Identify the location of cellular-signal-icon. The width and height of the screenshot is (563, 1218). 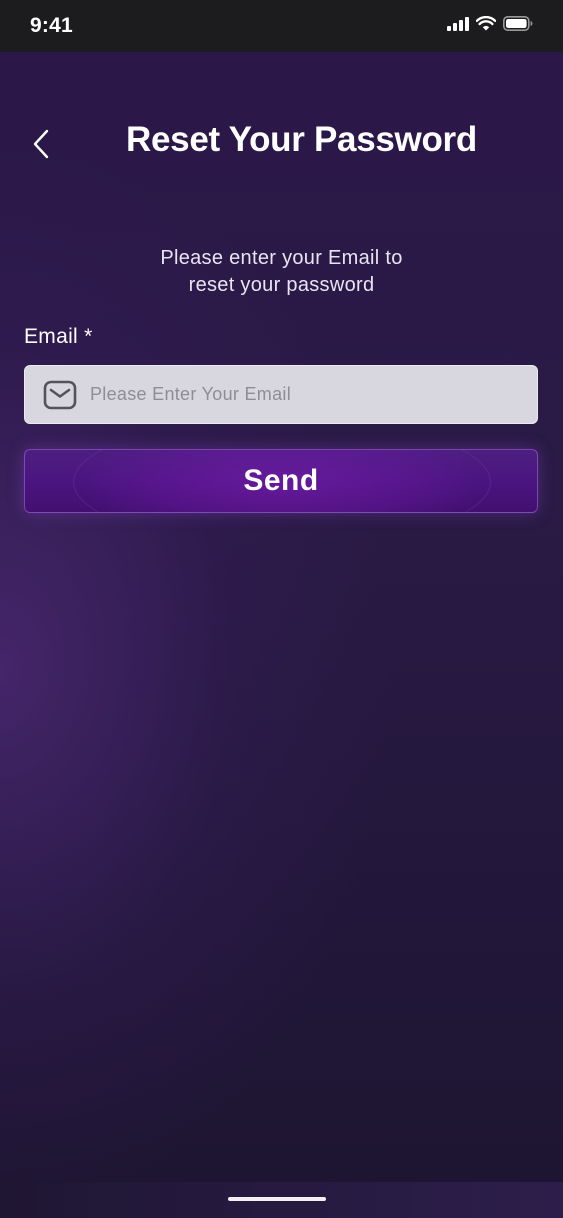
(458, 26).